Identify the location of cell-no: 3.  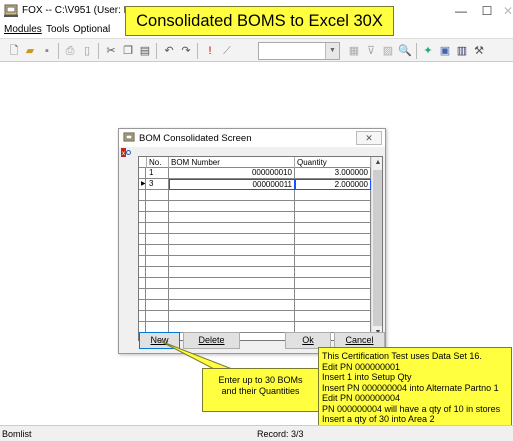
(158, 184).